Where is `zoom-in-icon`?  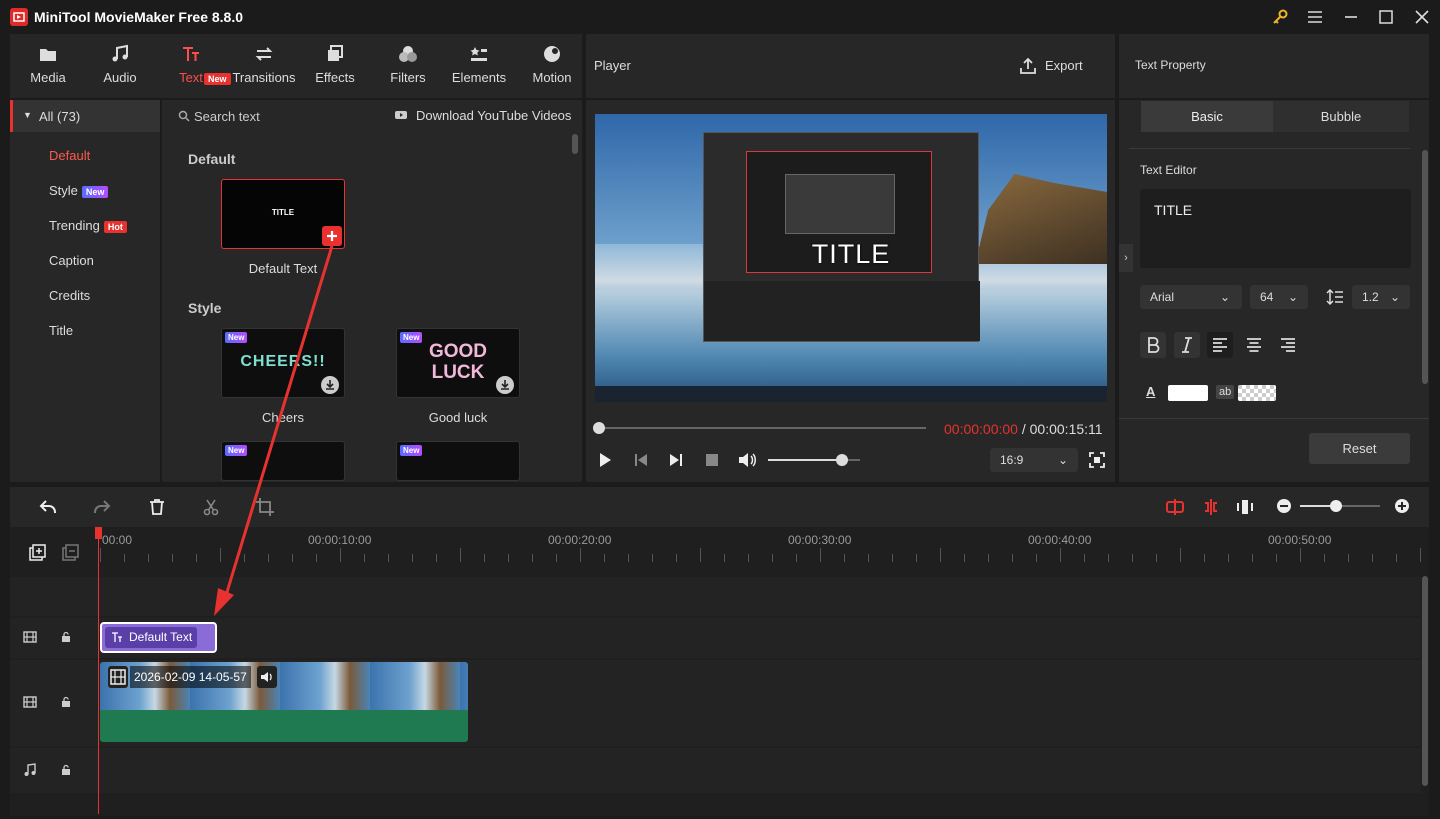 zoom-in-icon is located at coordinates (1402, 506).